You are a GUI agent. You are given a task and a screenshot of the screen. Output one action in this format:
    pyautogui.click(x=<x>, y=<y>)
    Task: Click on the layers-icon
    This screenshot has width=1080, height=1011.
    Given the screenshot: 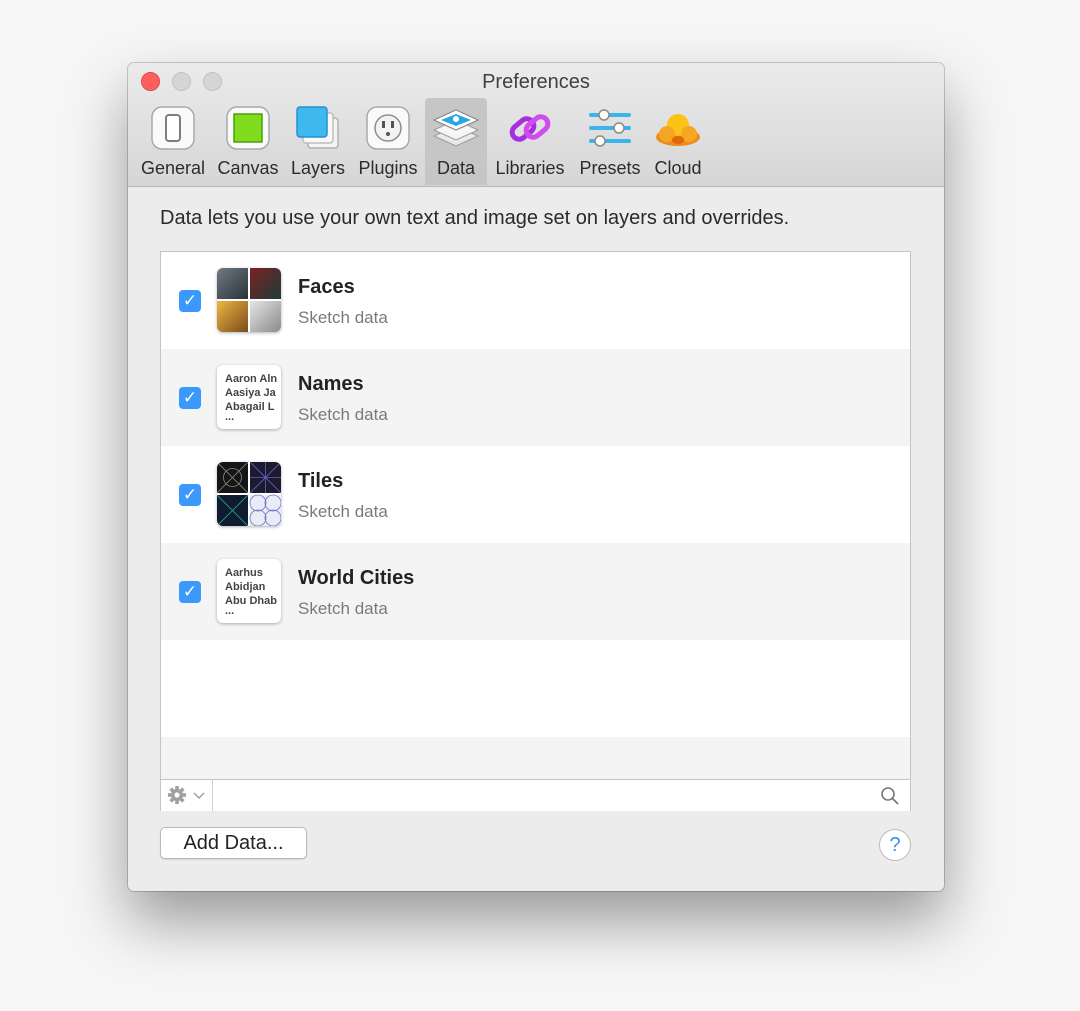 What is the action you would take?
    pyautogui.click(x=317, y=127)
    